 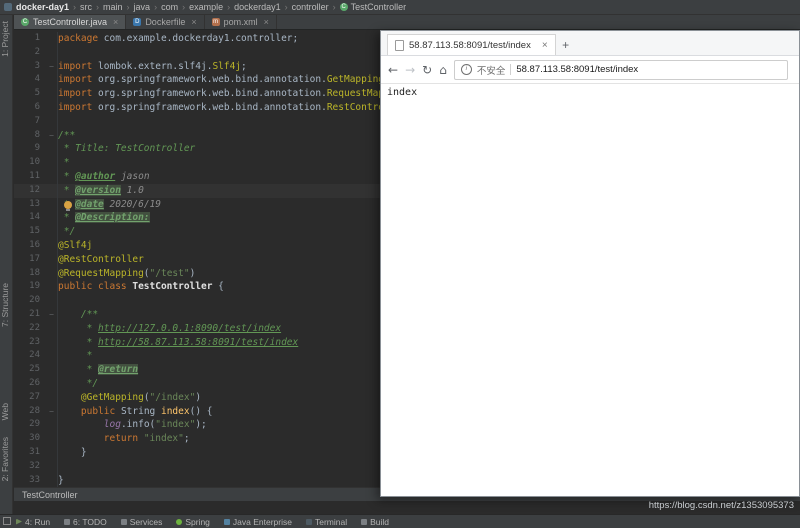 What do you see at coordinates (30, 287) in the screenshot?
I see `line-number: 19` at bounding box center [30, 287].